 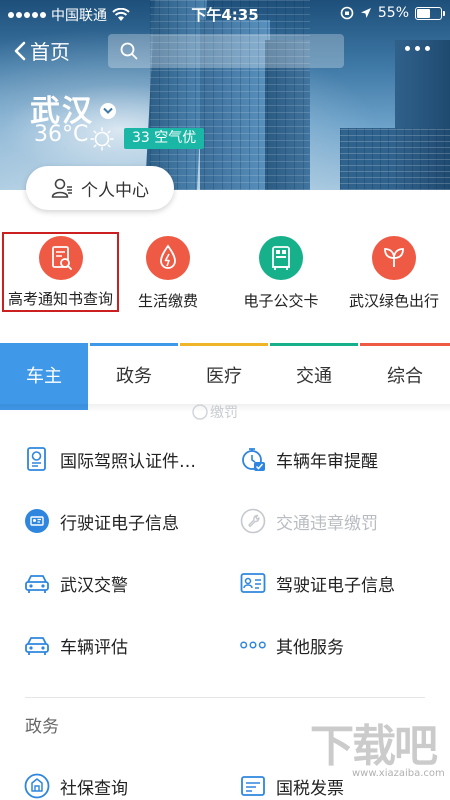 I want to click on more-menu-button, so click(x=417, y=48).